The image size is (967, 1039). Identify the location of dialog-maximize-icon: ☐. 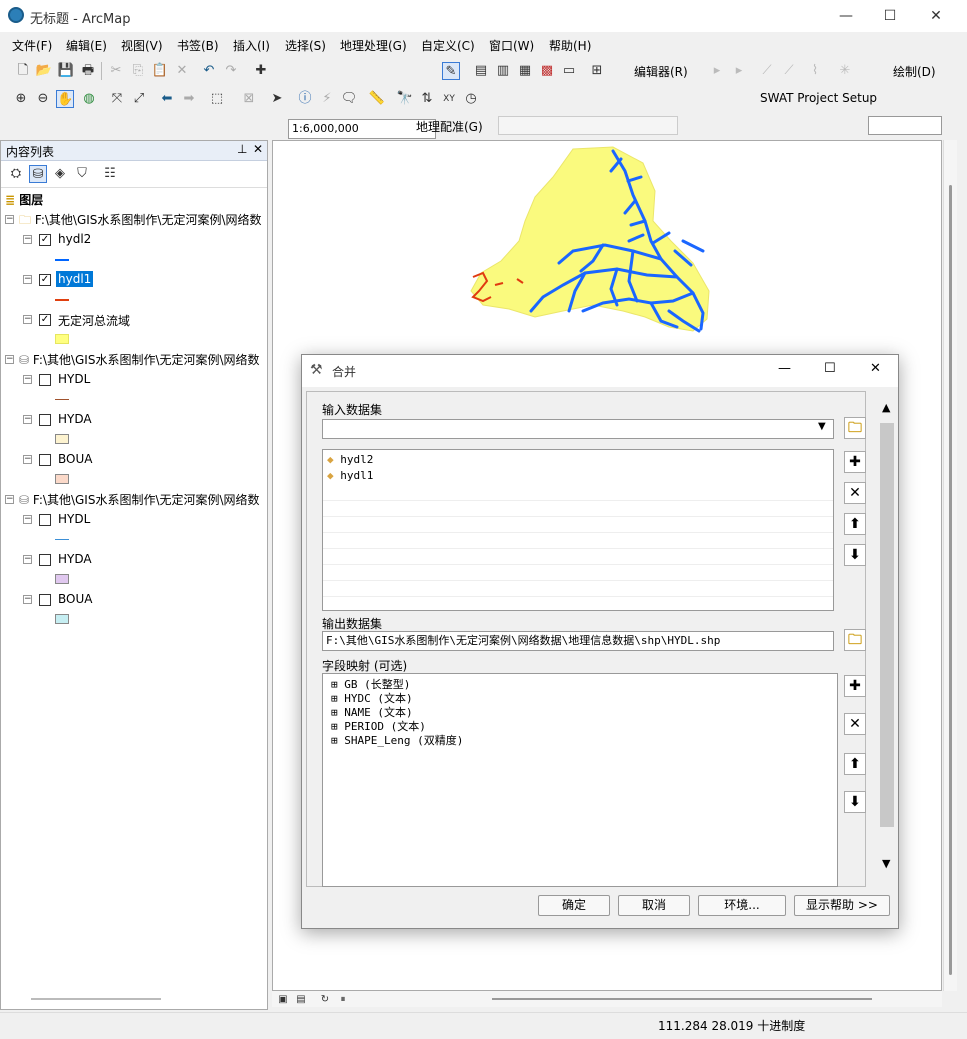
(830, 368).